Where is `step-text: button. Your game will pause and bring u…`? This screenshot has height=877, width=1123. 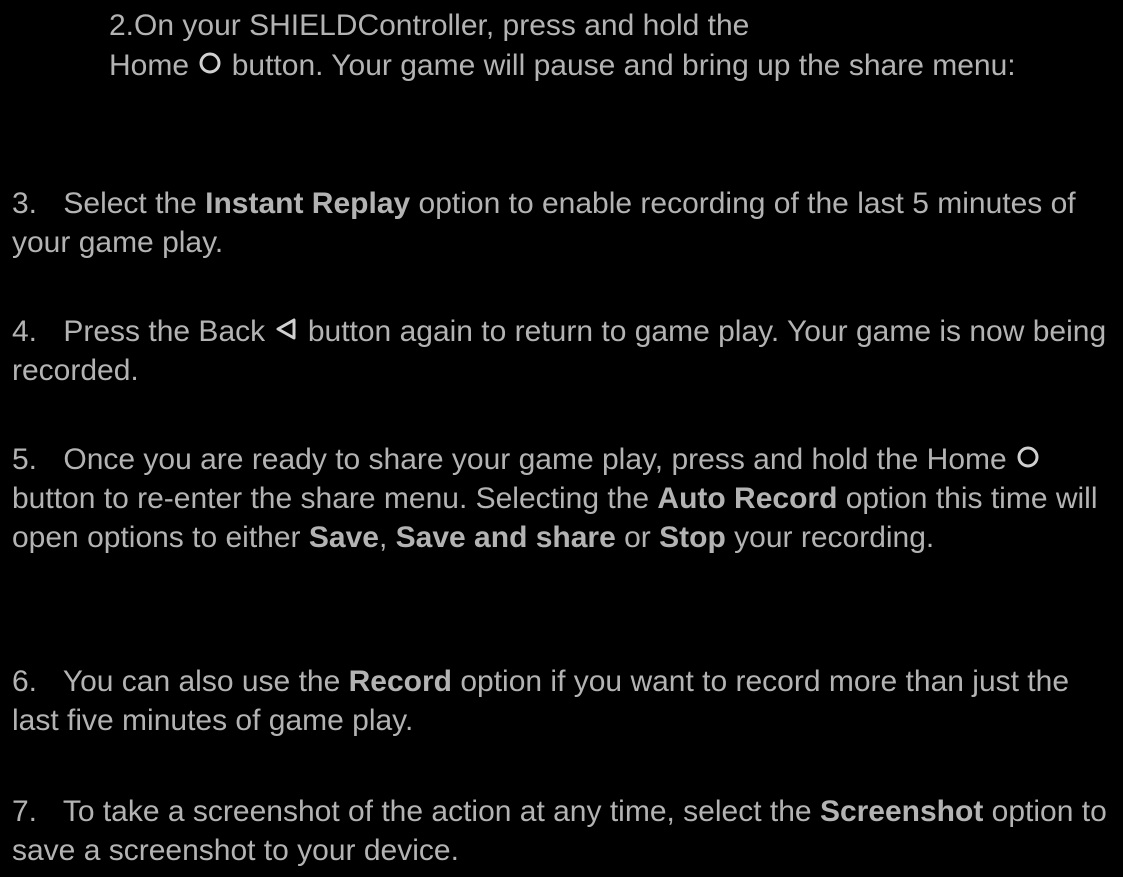 step-text: button. Your game will pause and bring u… is located at coordinates (623, 65).